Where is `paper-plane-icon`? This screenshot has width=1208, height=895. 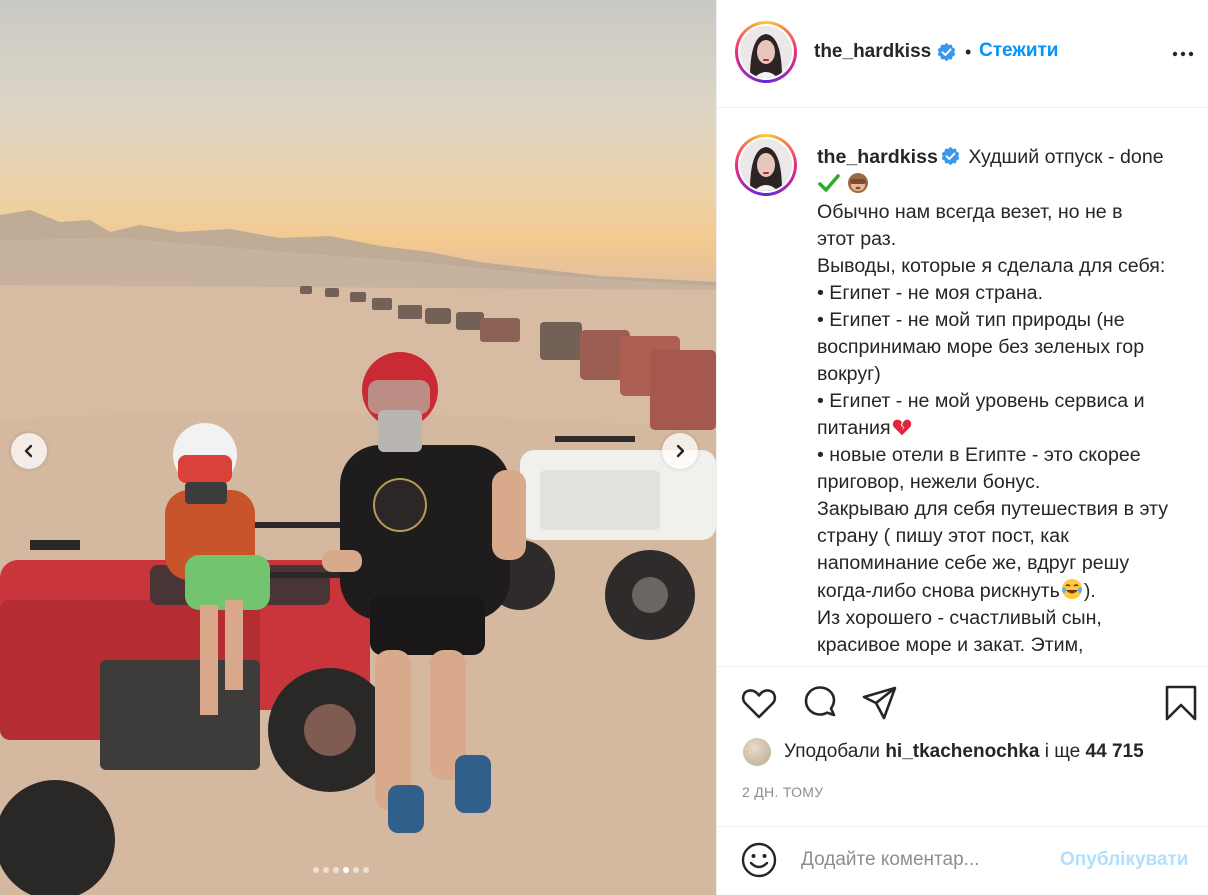 paper-plane-icon is located at coordinates (880, 703).